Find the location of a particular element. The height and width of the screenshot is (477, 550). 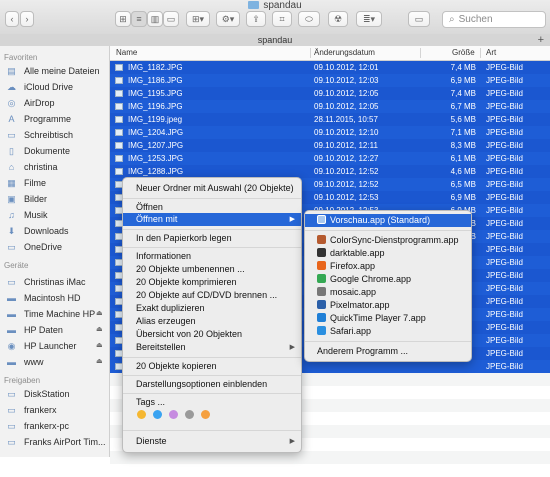

column-date-header: Änderungsdatum is located at coordinates (344, 52).